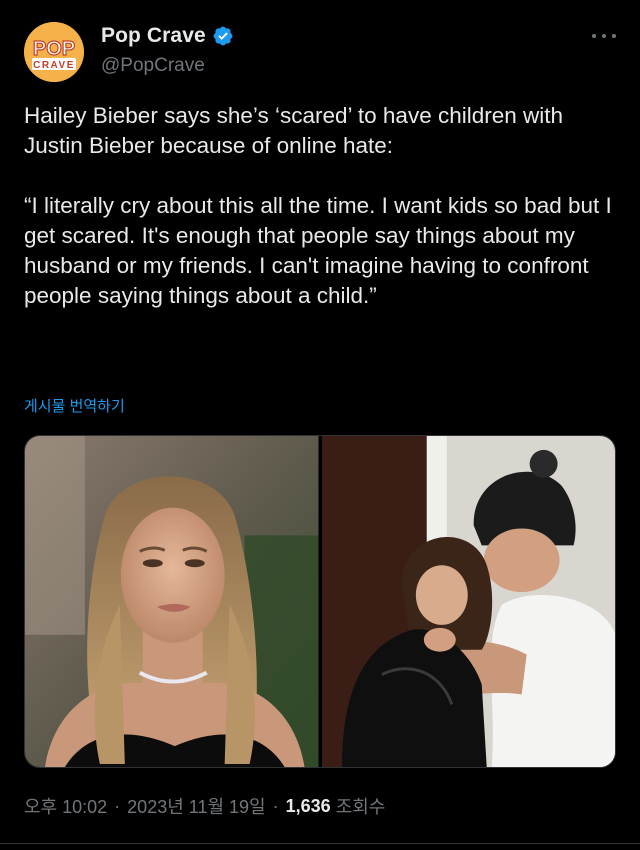  What do you see at coordinates (153, 66) in the screenshot?
I see `author-handle: @PopCrave` at bounding box center [153, 66].